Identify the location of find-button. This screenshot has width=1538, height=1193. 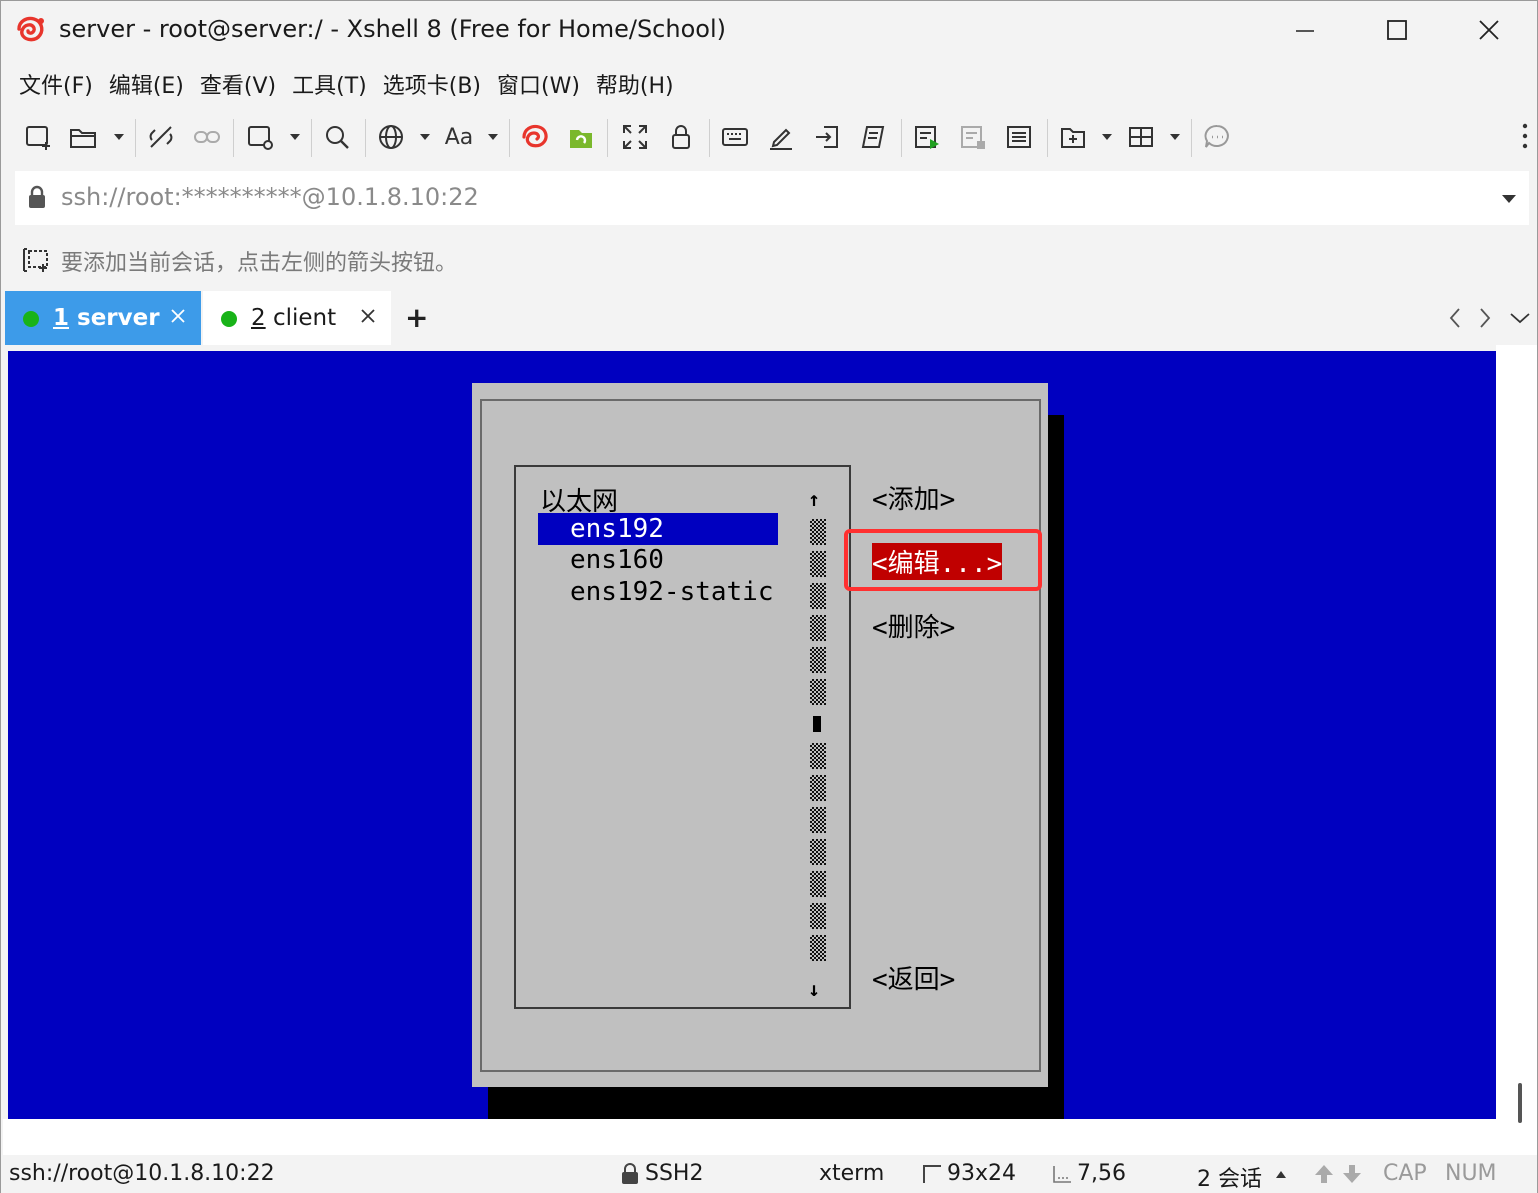
(337, 137).